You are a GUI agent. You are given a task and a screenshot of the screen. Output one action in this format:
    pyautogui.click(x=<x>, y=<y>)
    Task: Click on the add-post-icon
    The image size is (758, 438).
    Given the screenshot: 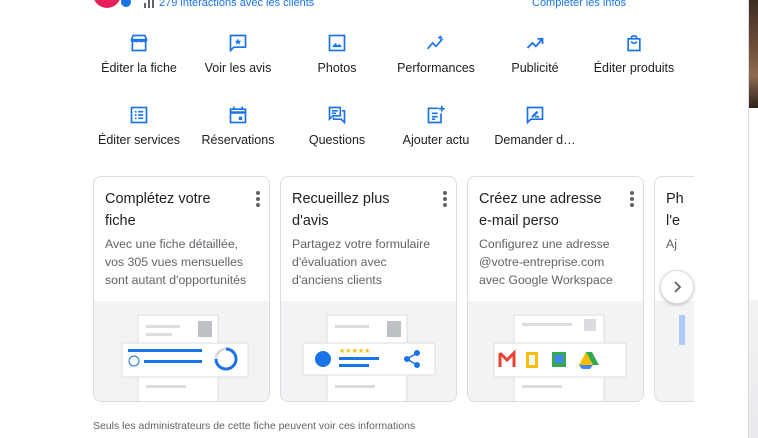 What is the action you would take?
    pyautogui.click(x=436, y=114)
    